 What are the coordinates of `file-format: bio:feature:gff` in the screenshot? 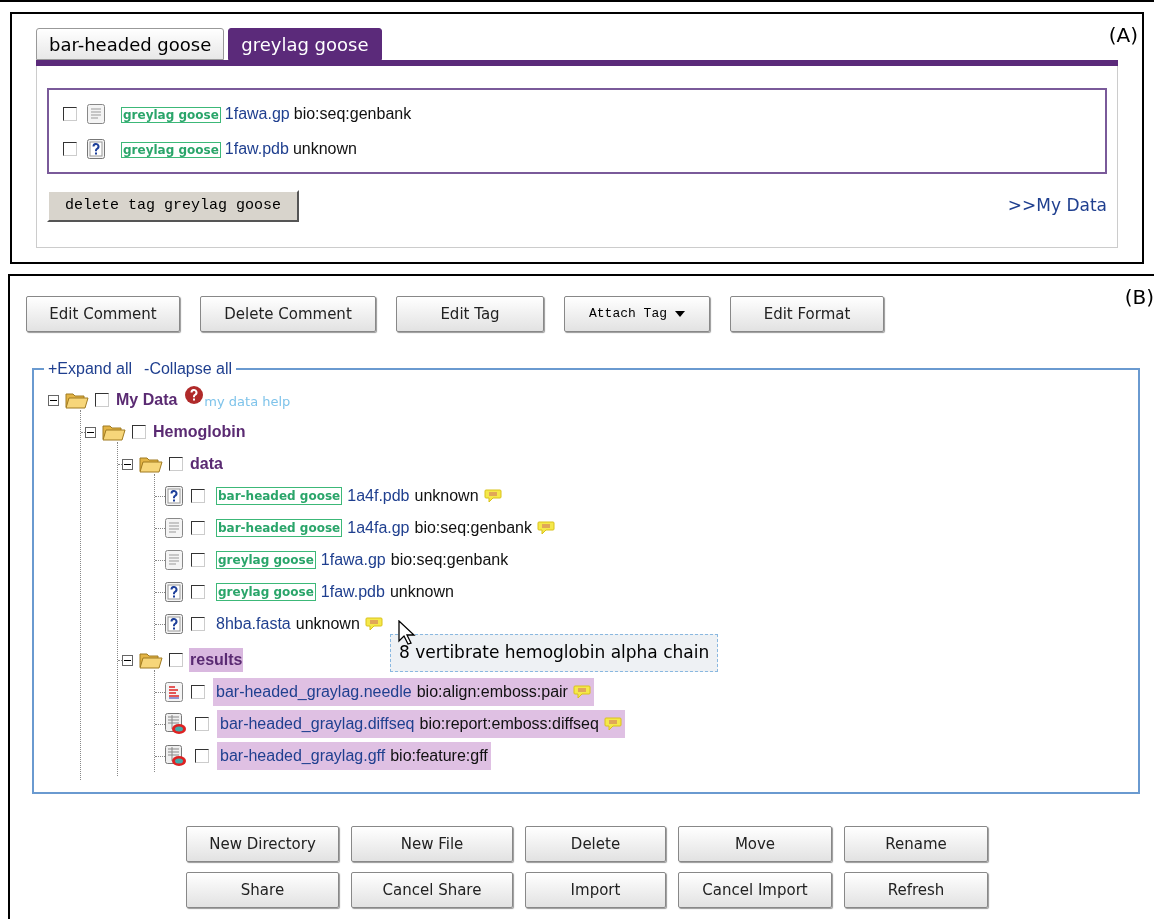 It's located at (439, 756).